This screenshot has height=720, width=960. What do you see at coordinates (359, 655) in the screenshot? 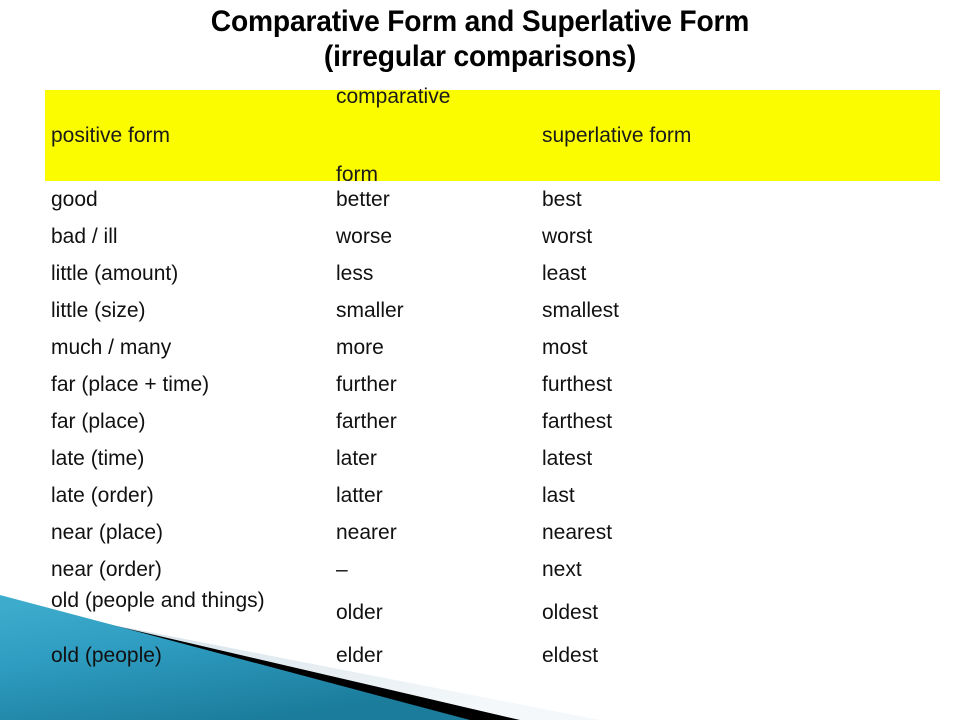
I see `cell-comparative-form: elder` at bounding box center [359, 655].